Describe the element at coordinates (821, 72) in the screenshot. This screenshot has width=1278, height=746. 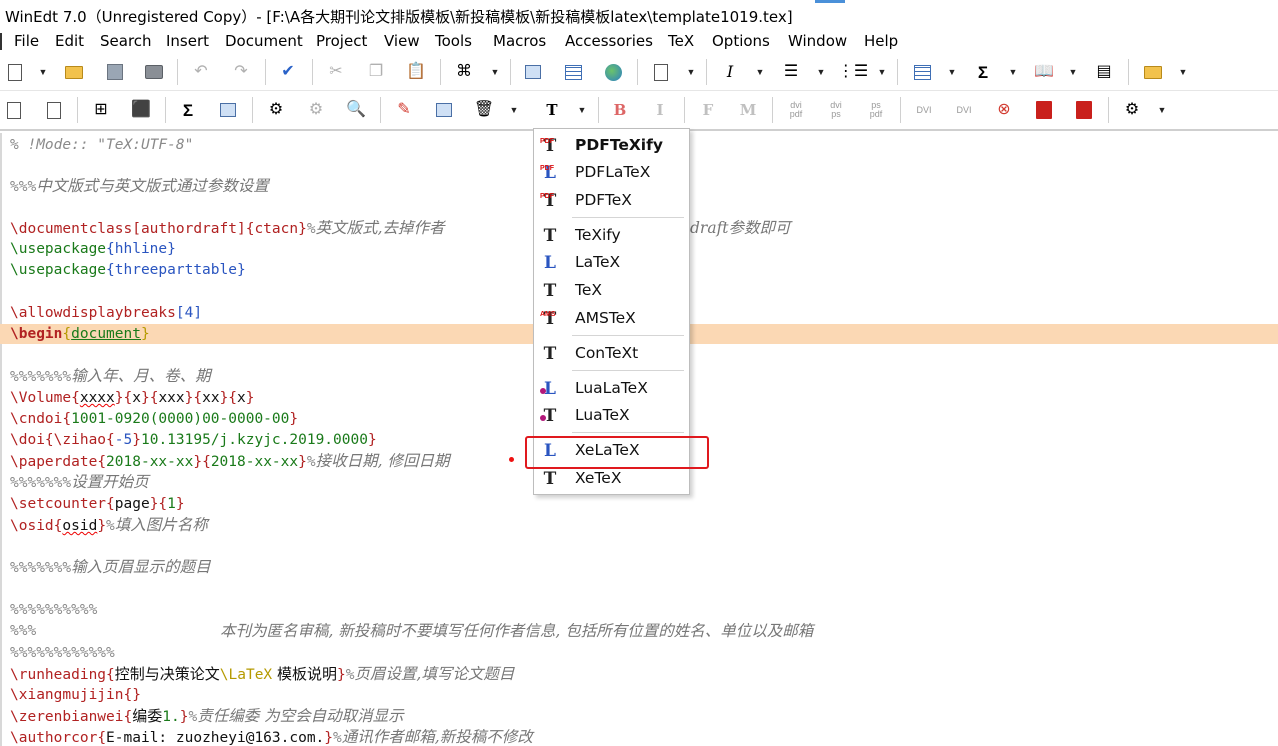
I see `align-dropdown: ▼` at that location.